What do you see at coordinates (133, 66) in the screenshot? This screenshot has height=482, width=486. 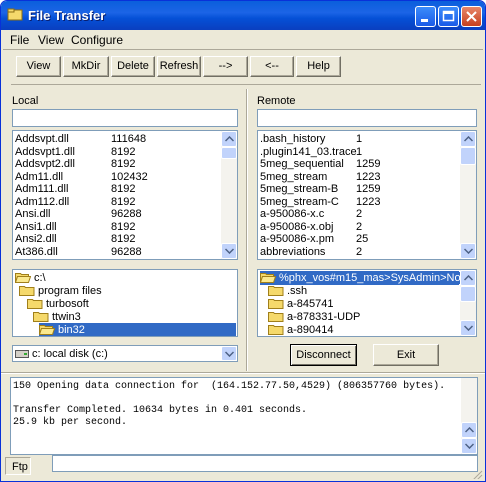 I see `delete-button: Delete` at bounding box center [133, 66].